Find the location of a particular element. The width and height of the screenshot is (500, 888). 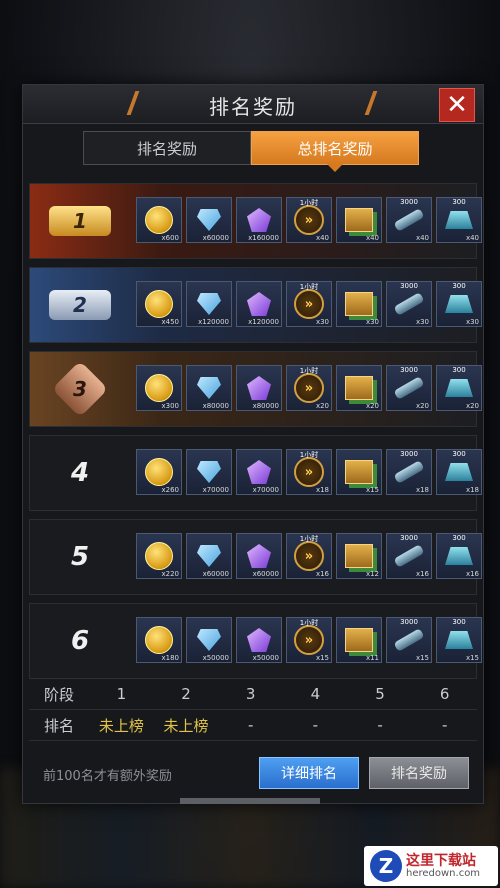

tab-ranking-reward: 排名奖励 is located at coordinates (167, 148).